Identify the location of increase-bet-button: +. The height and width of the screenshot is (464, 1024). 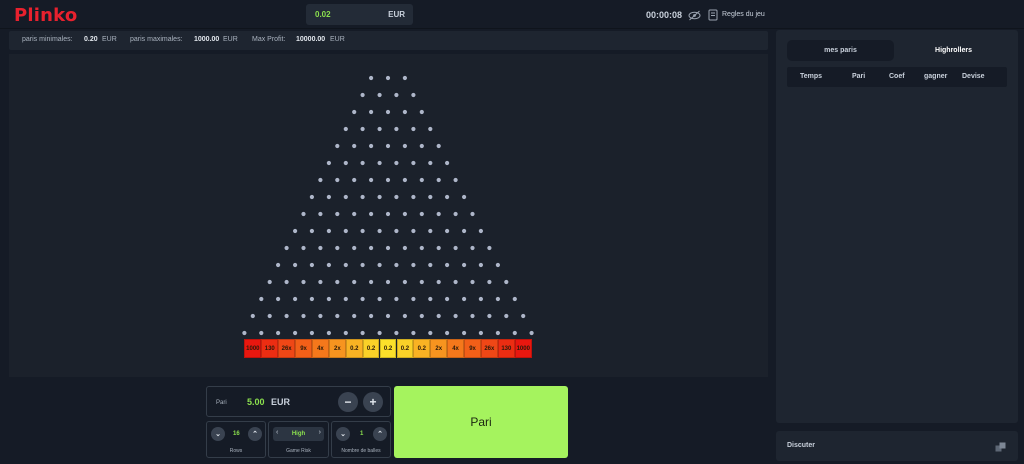
(373, 402).